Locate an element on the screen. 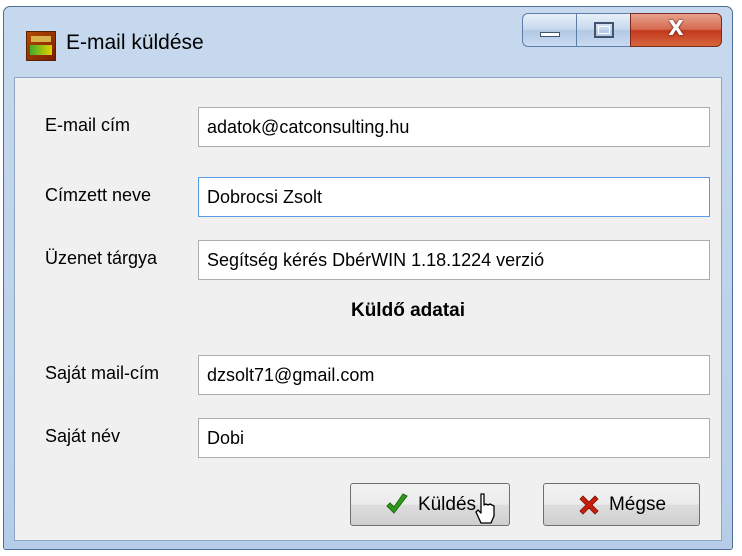 The height and width of the screenshot is (556, 742). subject-field: Segítség kérés DbérWIN 1.18.1224 verzió is located at coordinates (454, 260).